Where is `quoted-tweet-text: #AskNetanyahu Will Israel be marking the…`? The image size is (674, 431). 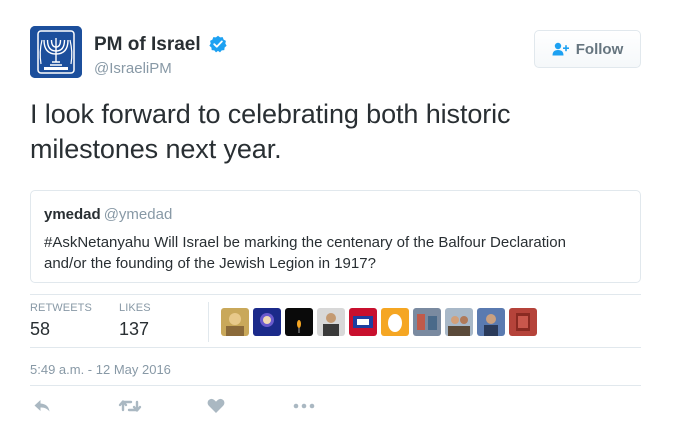 quoted-tweet-text: #AskNetanyahu Will Israel be marking the… is located at coordinates (305, 253).